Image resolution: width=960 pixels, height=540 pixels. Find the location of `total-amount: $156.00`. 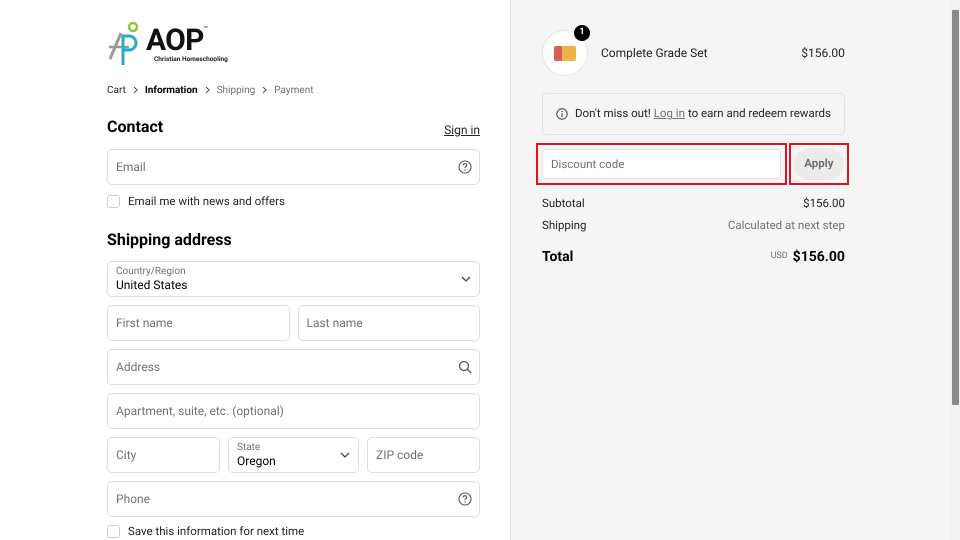

total-amount: $156.00 is located at coordinates (818, 257).